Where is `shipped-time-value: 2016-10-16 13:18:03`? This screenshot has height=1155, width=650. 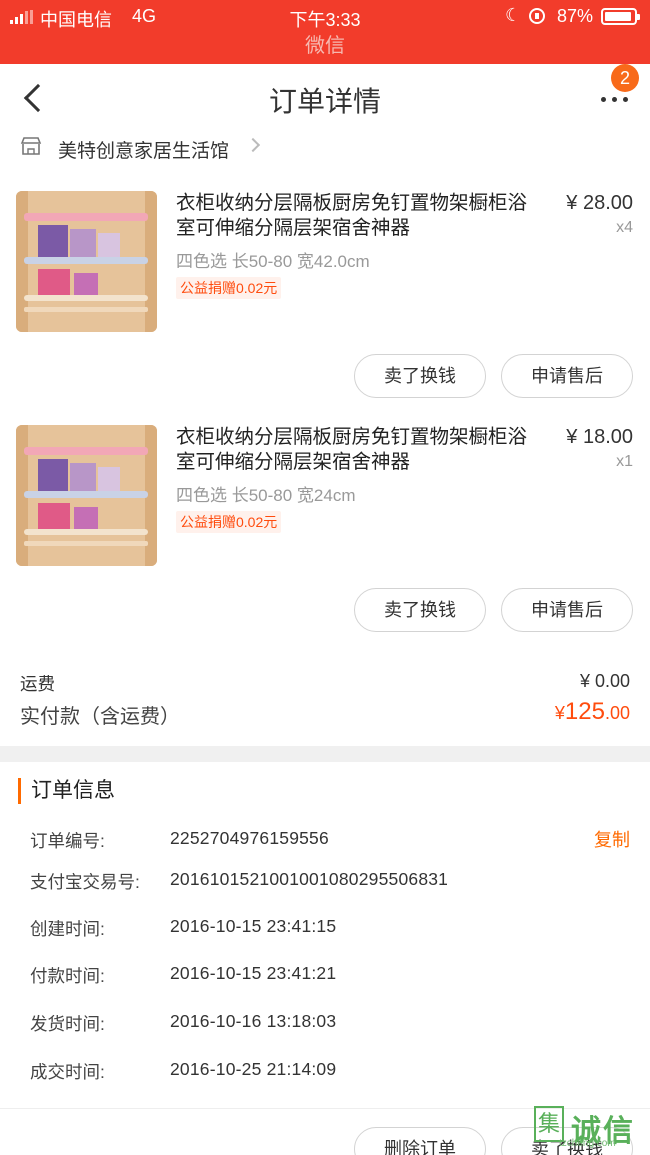
shipped-time-value: 2016-10-16 13:18:03 is located at coordinates (253, 1021).